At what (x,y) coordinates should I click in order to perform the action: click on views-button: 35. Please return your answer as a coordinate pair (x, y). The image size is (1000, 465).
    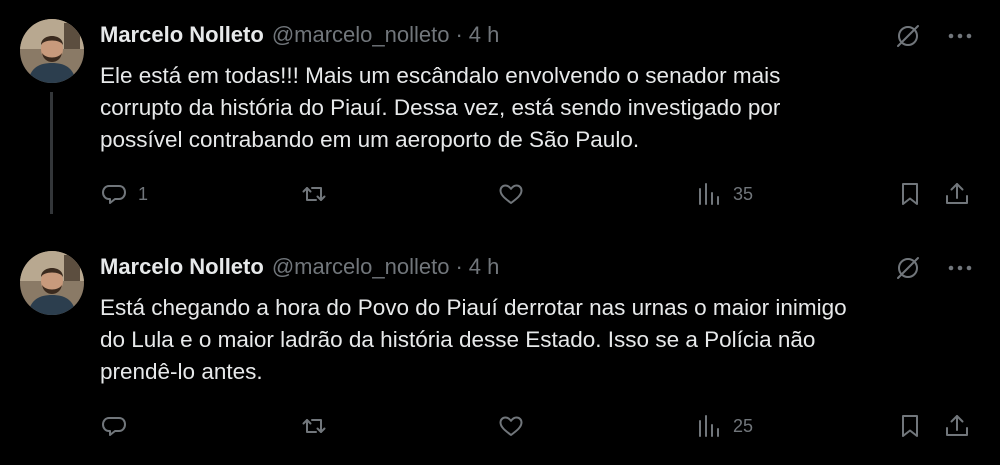
    Looking at the image, I should click on (724, 194).